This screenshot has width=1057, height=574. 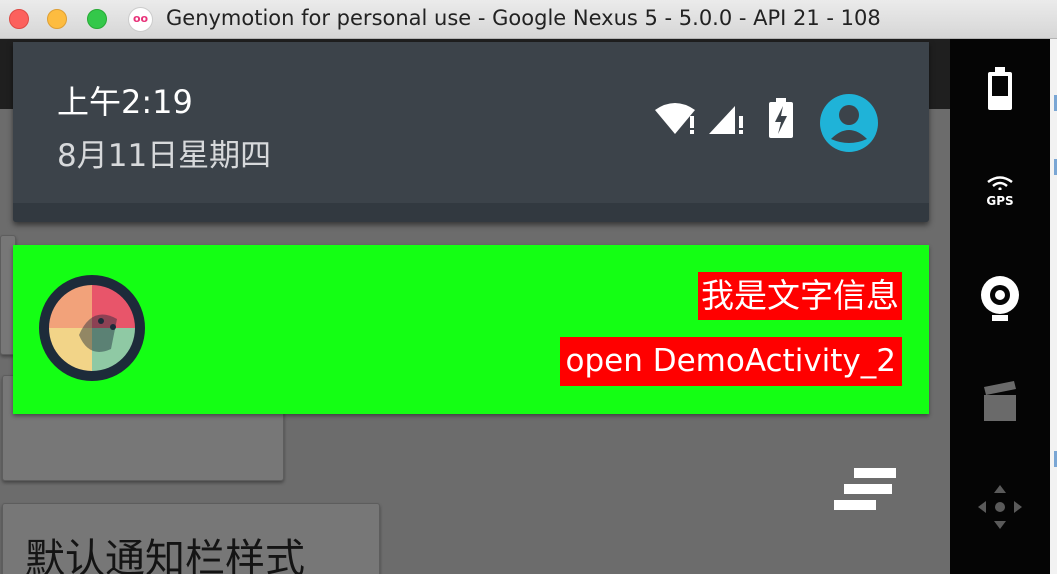 I want to click on status-time: 上午2:19, so click(x=125, y=102).